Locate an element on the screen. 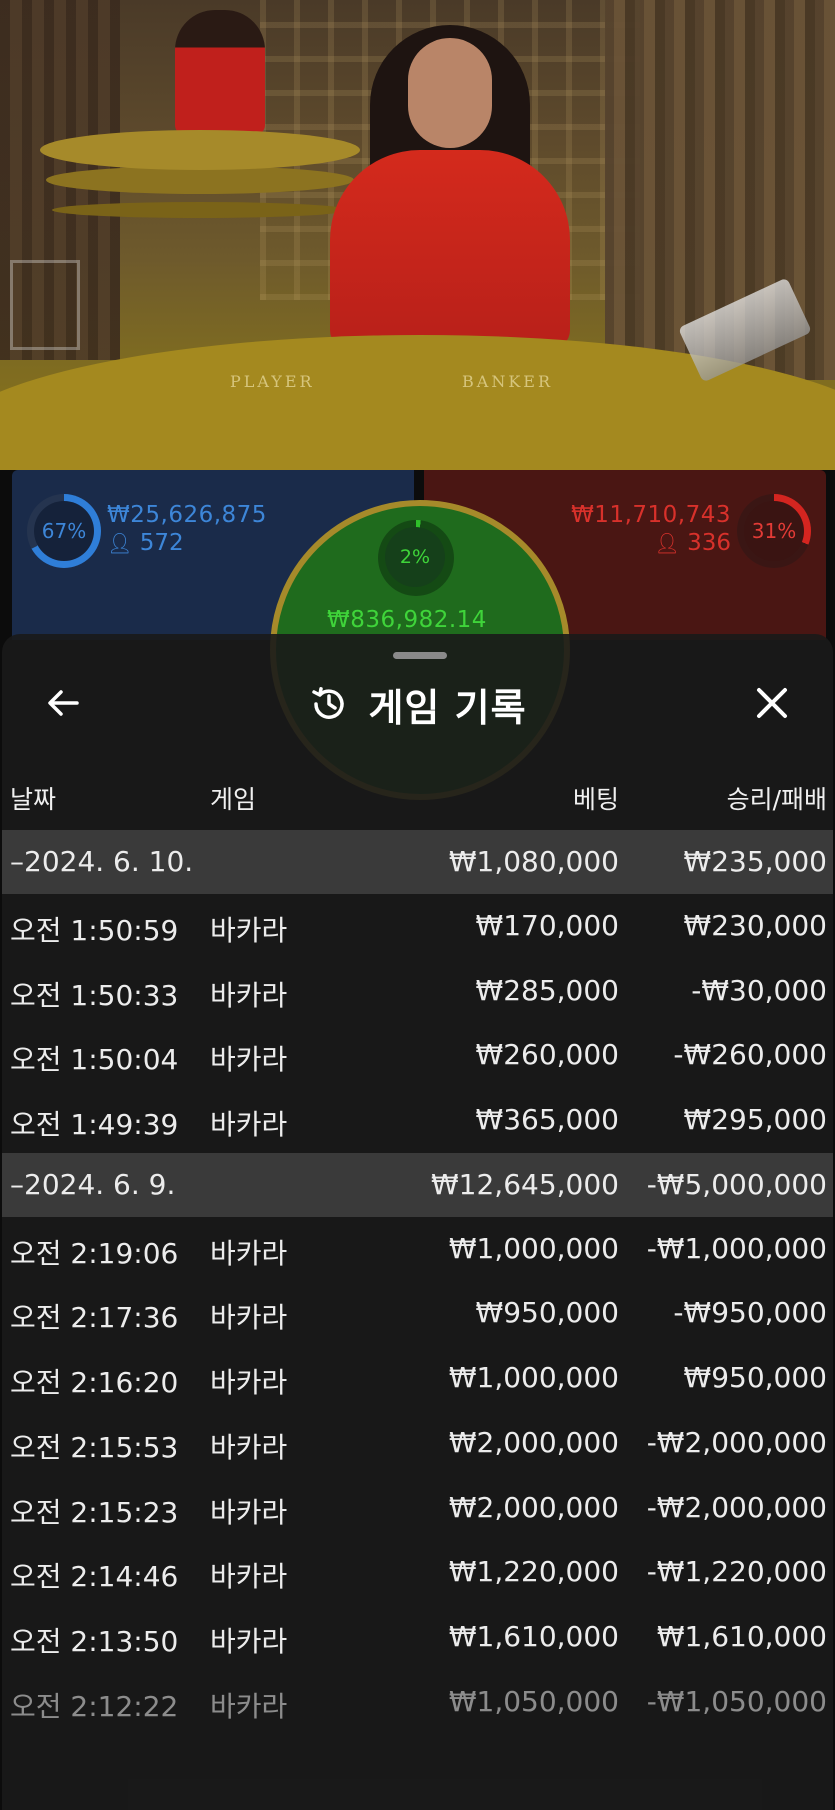 This screenshot has width=835, height=1810. row-win-loss: -₩1,220,000 is located at coordinates (736, 1572).